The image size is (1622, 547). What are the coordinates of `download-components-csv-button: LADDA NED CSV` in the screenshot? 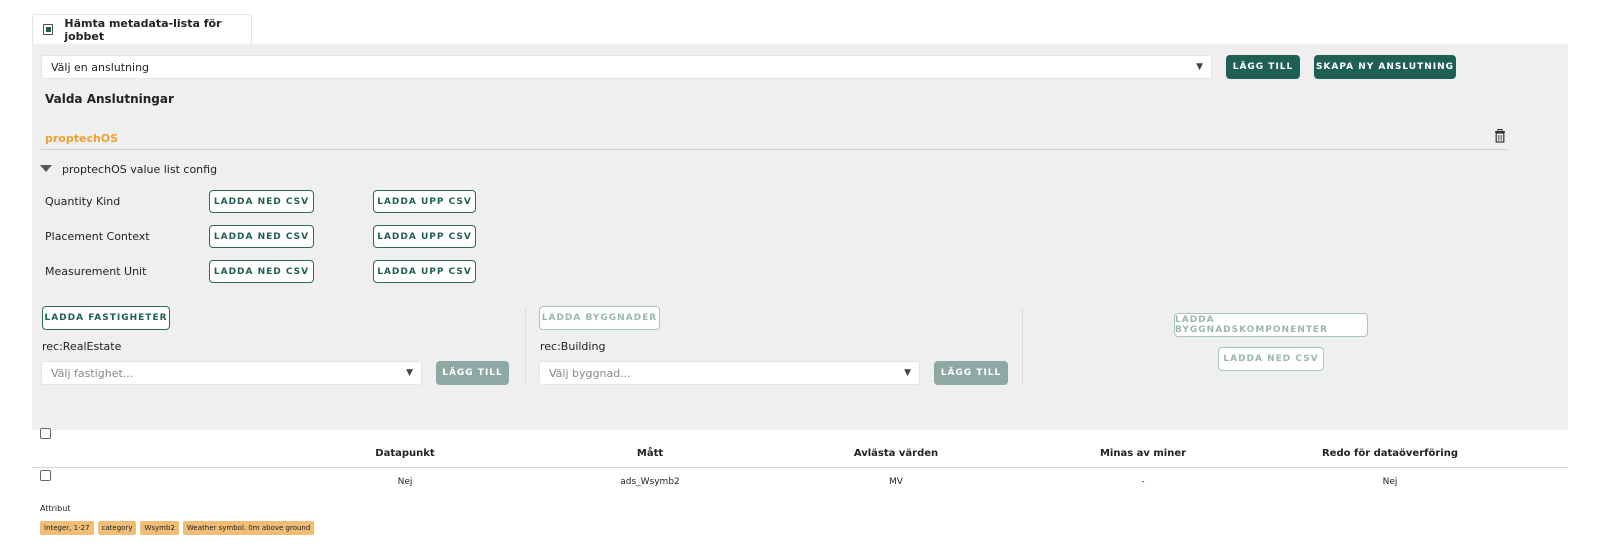 It's located at (1271, 359).